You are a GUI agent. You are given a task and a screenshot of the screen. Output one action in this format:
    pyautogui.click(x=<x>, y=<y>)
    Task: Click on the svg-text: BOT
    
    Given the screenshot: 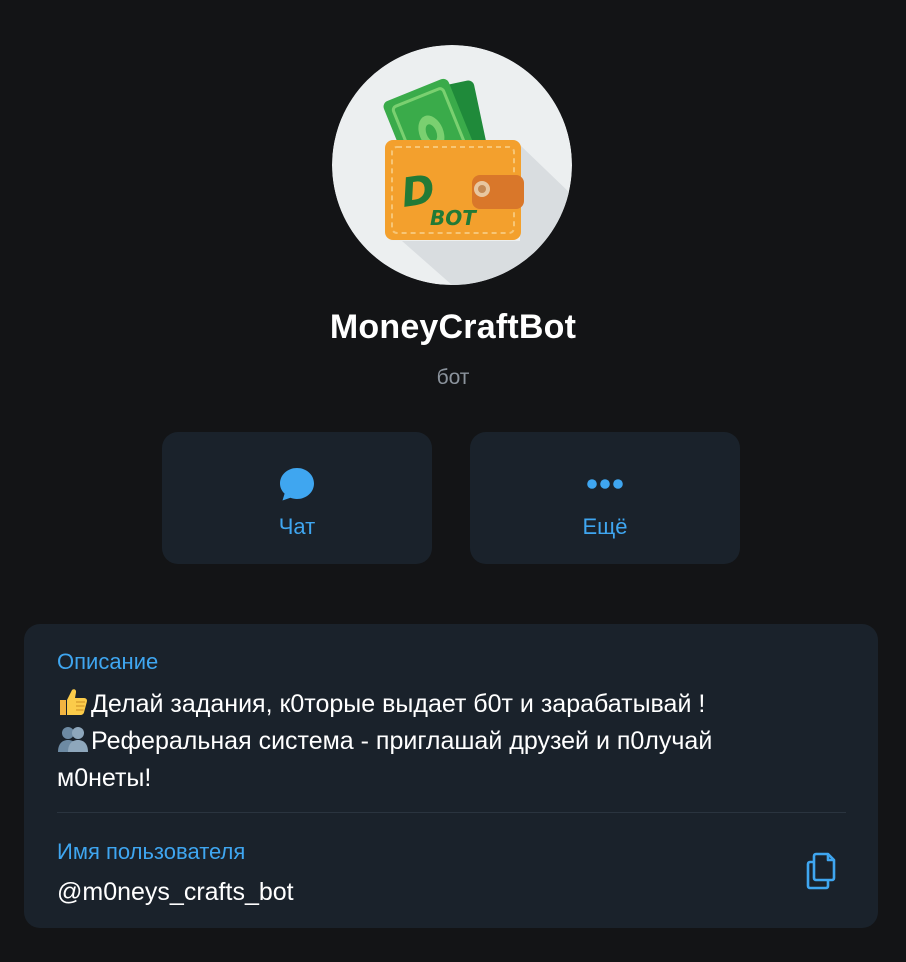 What is the action you would take?
    pyautogui.click(x=453, y=218)
    